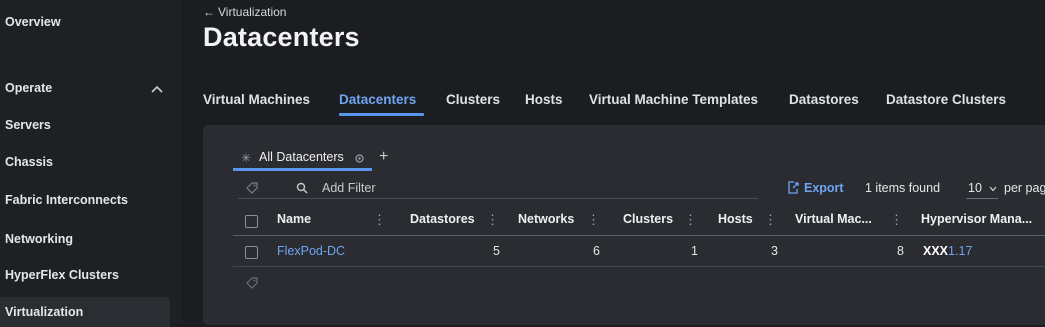 Image resolution: width=1045 pixels, height=327 pixels. What do you see at coordinates (442, 219) in the screenshot?
I see `column-header-datastores: Datastores` at bounding box center [442, 219].